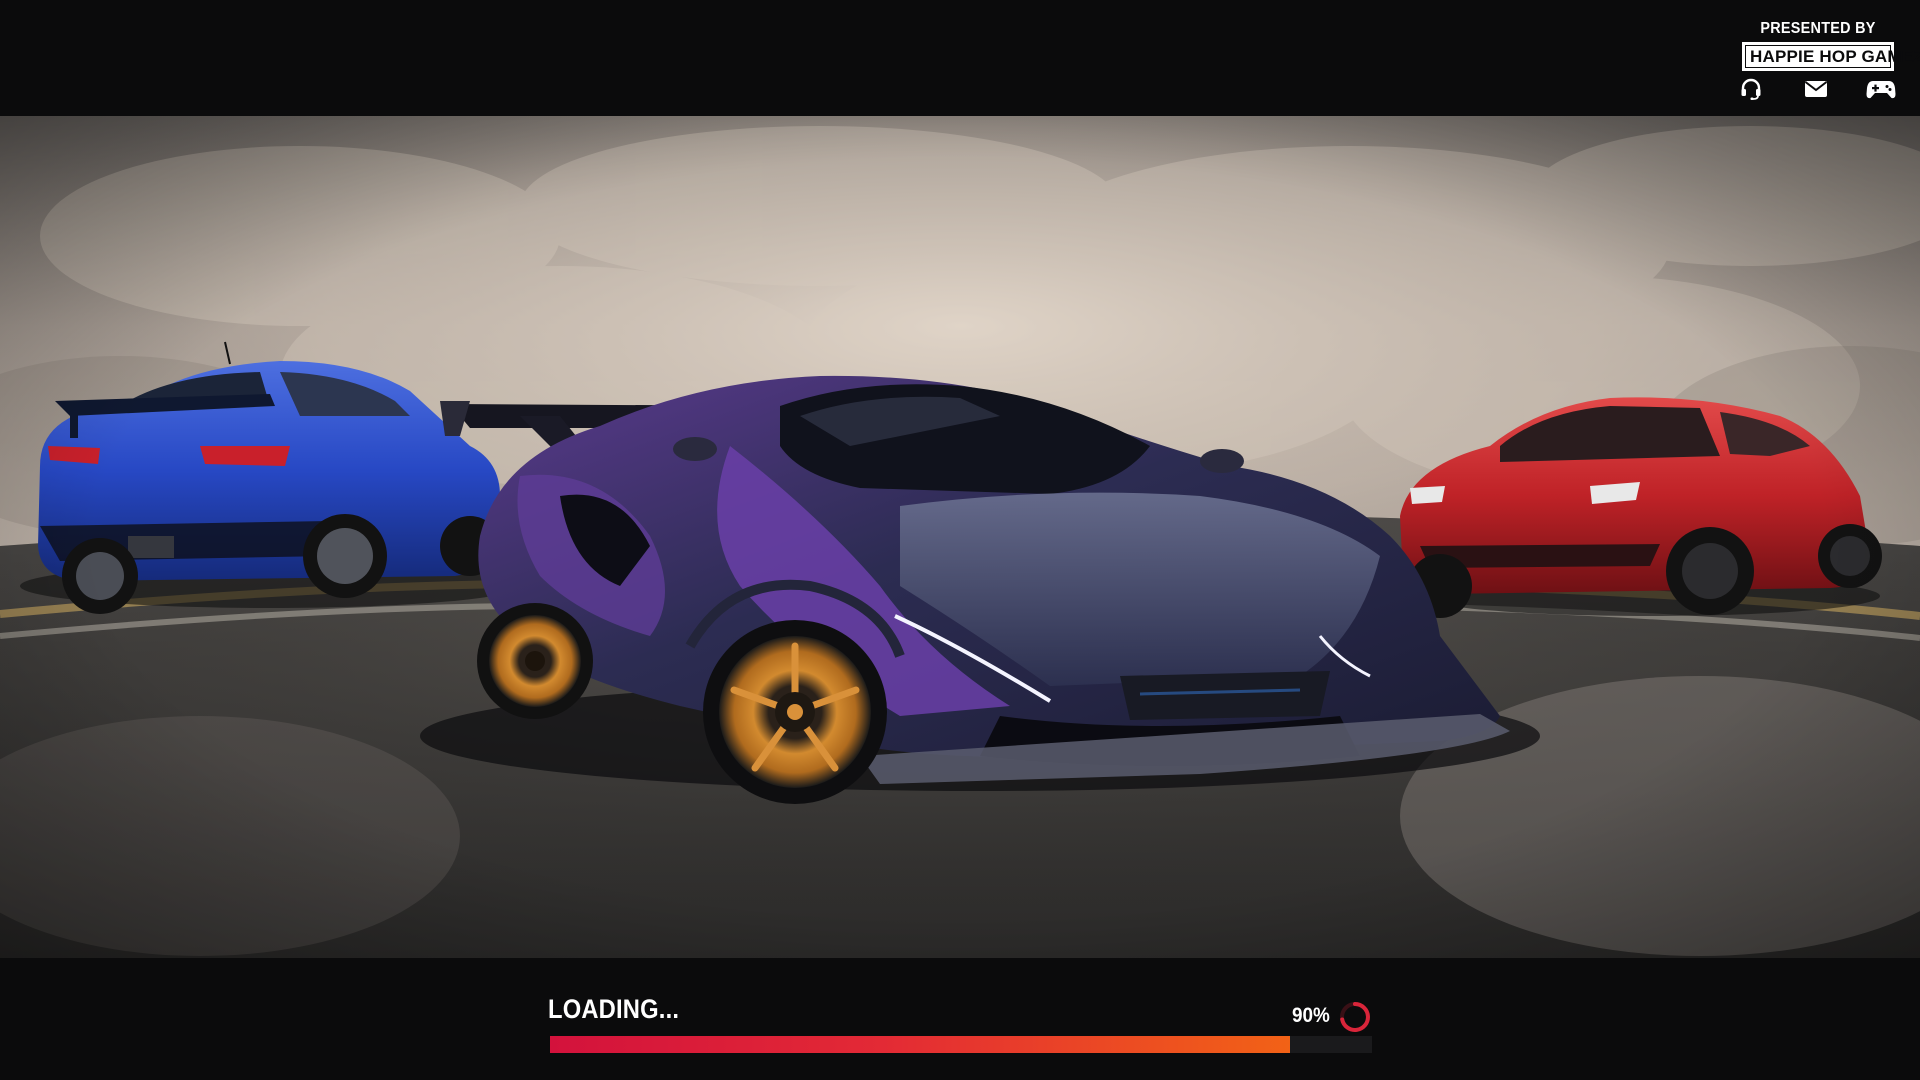  I want to click on top-bar: PRESENTED BY HAPPIE HOP GAMEZ, so click(960, 58).